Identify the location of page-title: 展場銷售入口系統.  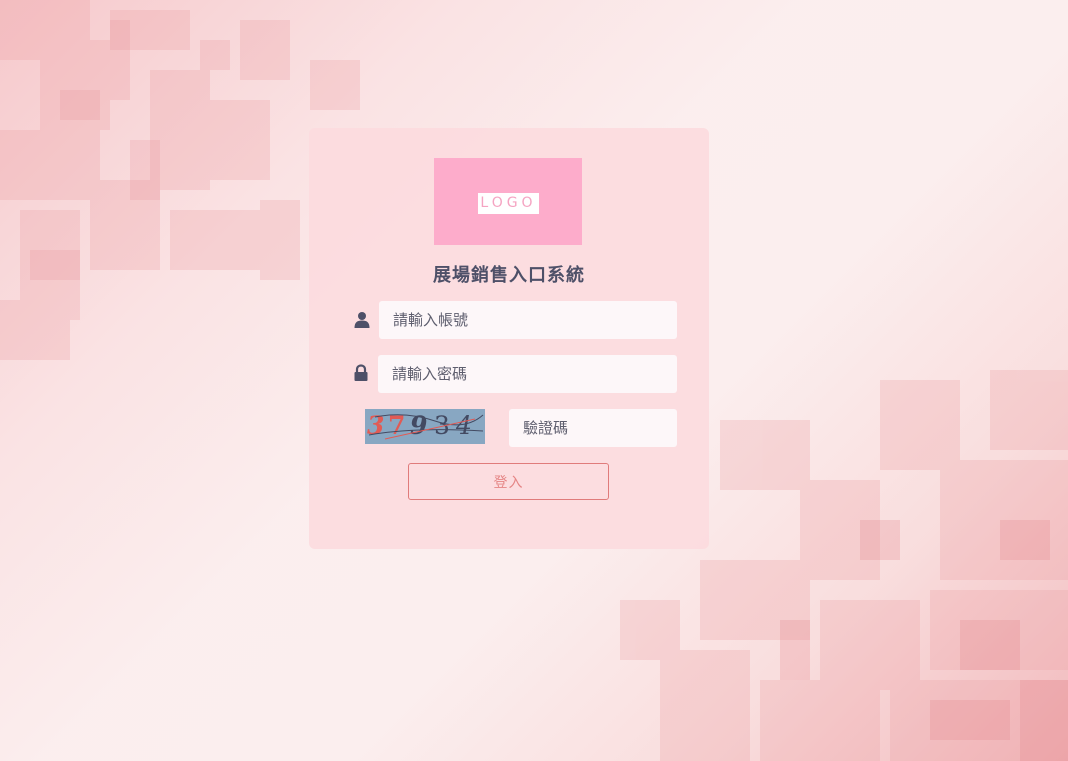
(509, 275).